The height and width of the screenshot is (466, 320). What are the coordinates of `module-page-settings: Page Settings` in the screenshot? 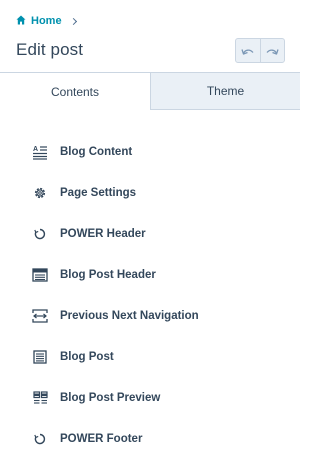 It's located at (84, 193).